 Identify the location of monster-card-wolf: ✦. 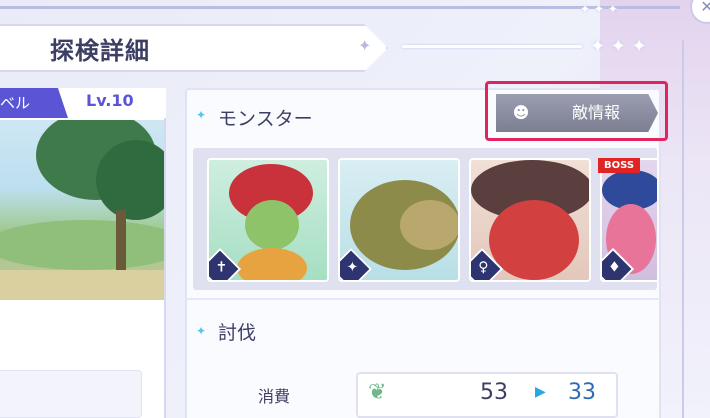
(399, 220).